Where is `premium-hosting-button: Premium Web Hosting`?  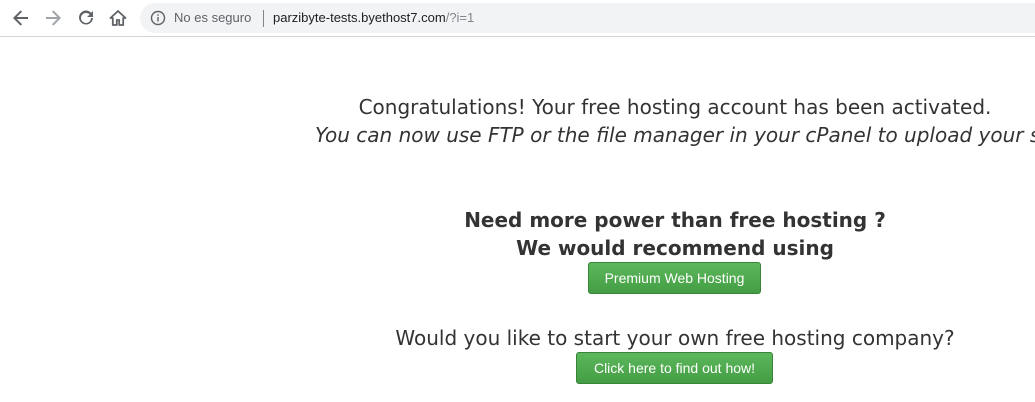 premium-hosting-button: Premium Web Hosting is located at coordinates (674, 278).